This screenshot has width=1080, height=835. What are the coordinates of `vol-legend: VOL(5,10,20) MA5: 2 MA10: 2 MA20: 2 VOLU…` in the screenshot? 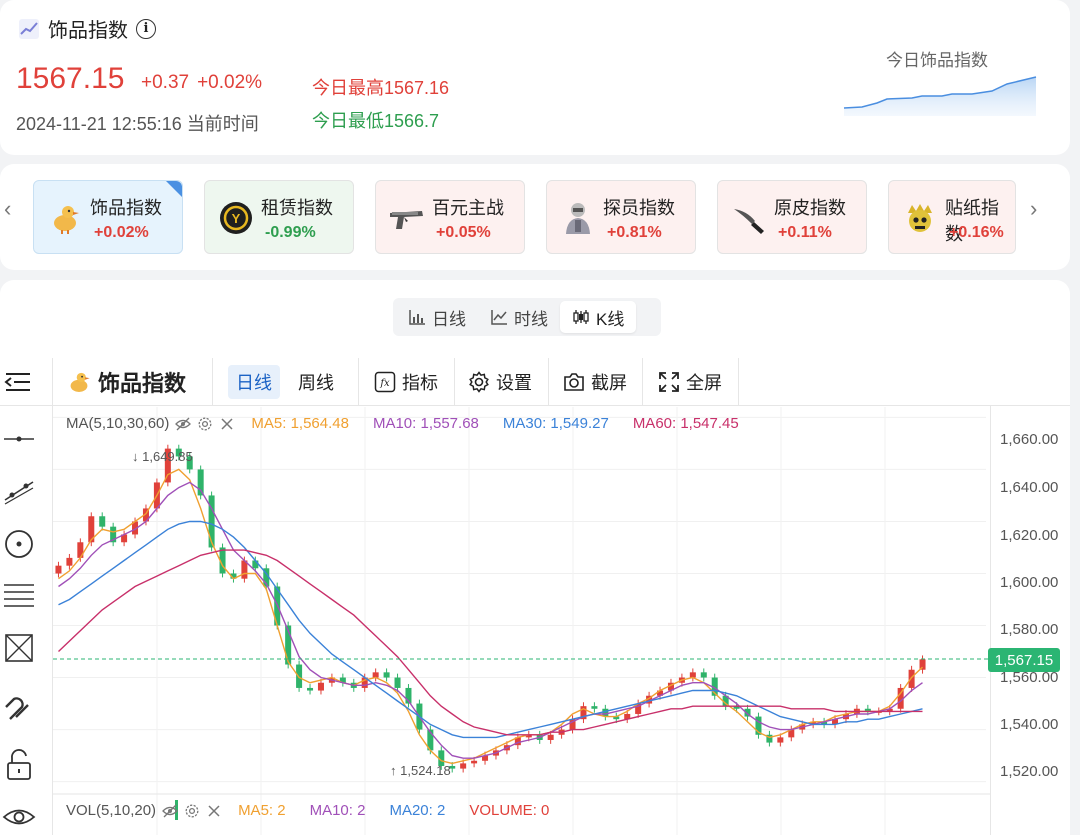 It's located at (307, 810).